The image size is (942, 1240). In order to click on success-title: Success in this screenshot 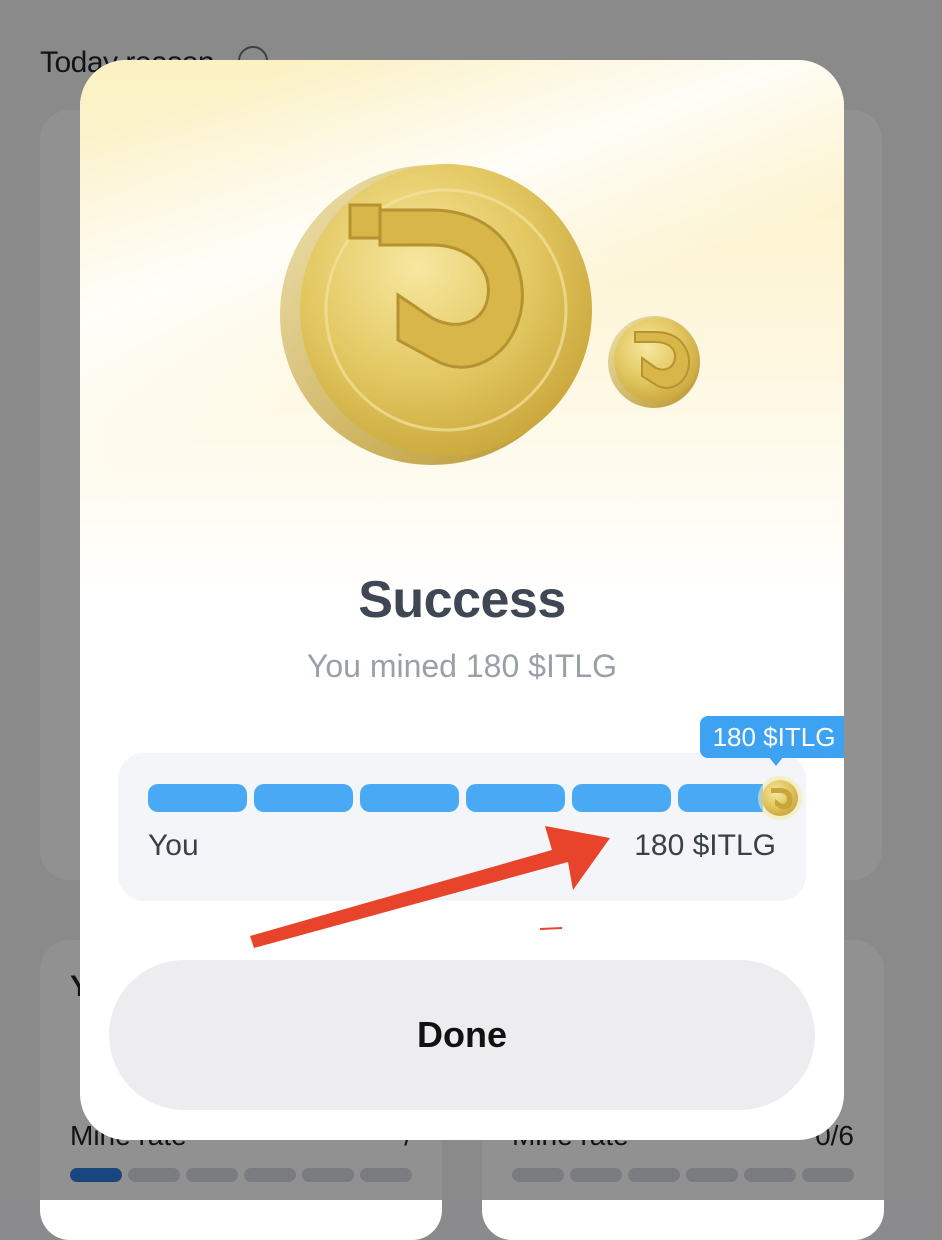, I will do `click(462, 600)`.